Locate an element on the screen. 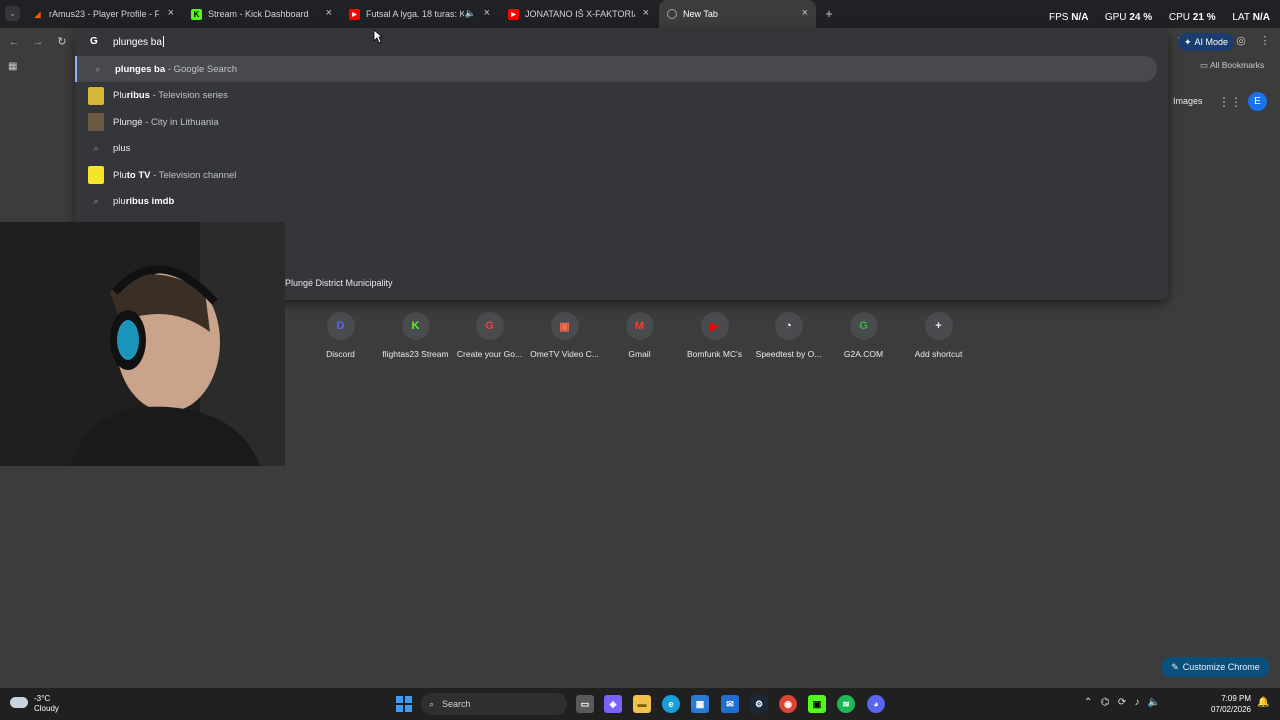 This screenshot has width=1280, height=720. customize-chrome-label: Customize Chrome is located at coordinates (1221, 667).